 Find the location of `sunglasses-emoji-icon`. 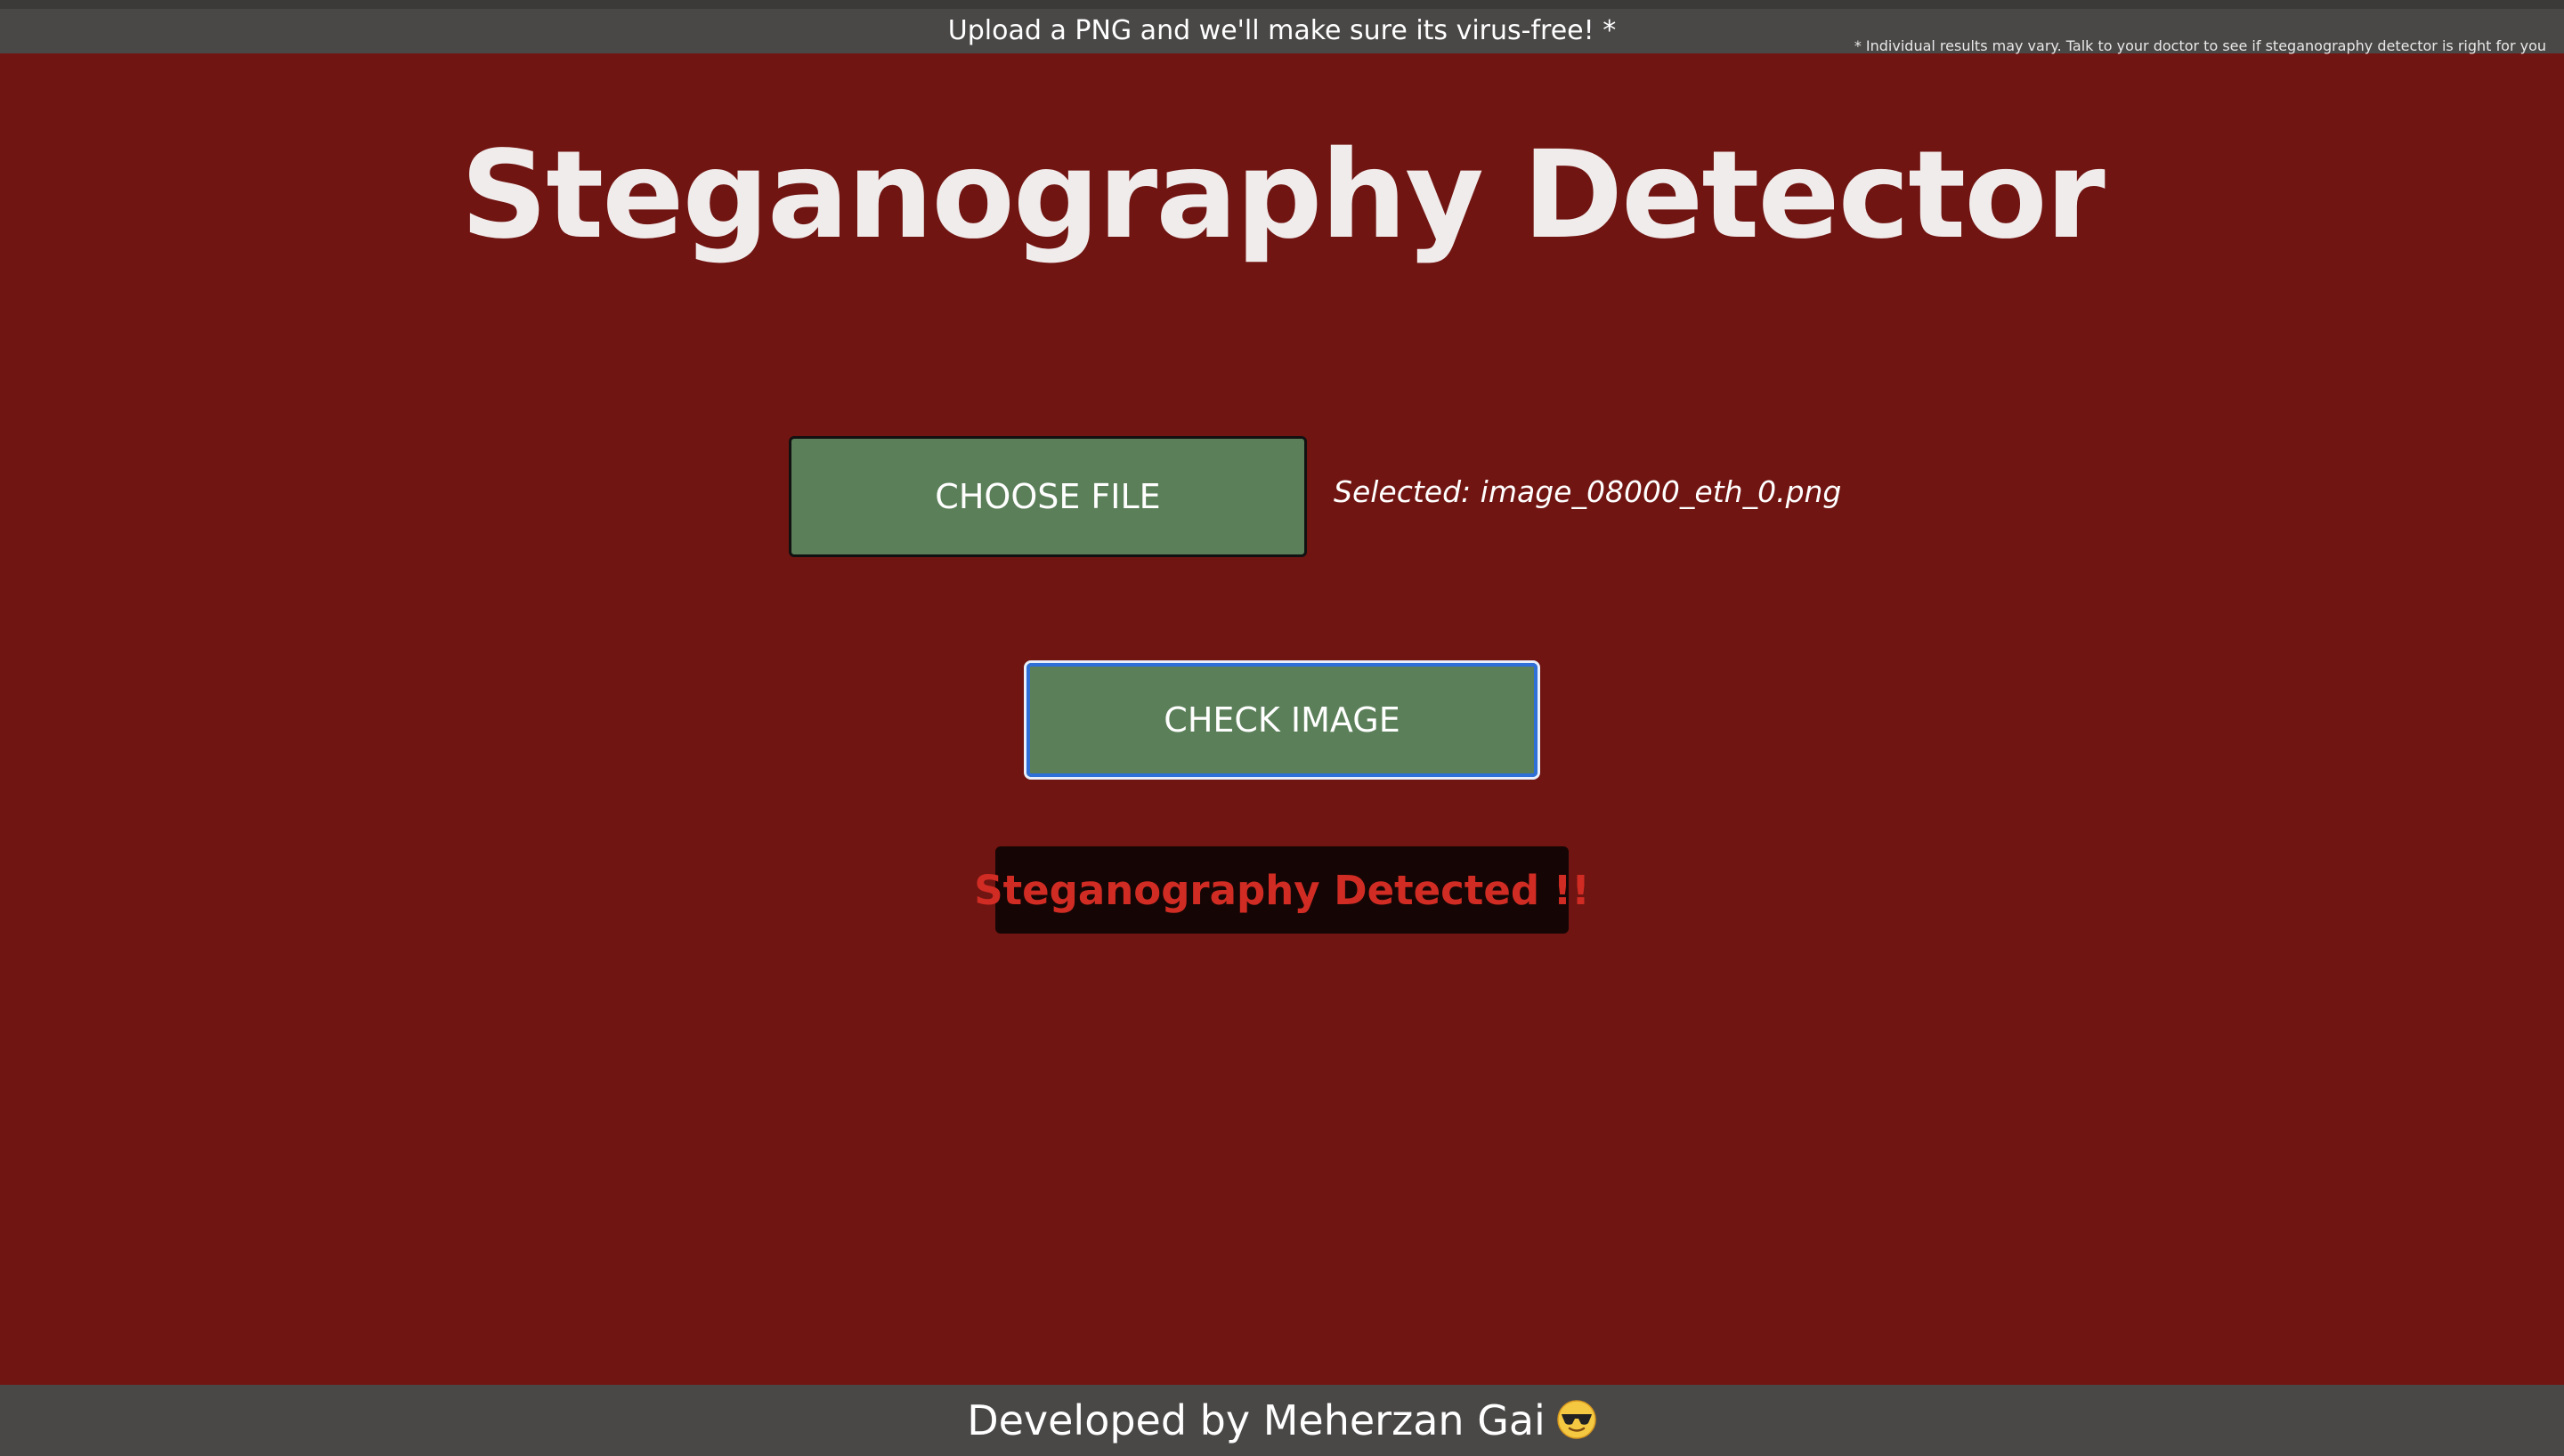

sunglasses-emoji-icon is located at coordinates (1576, 1414).